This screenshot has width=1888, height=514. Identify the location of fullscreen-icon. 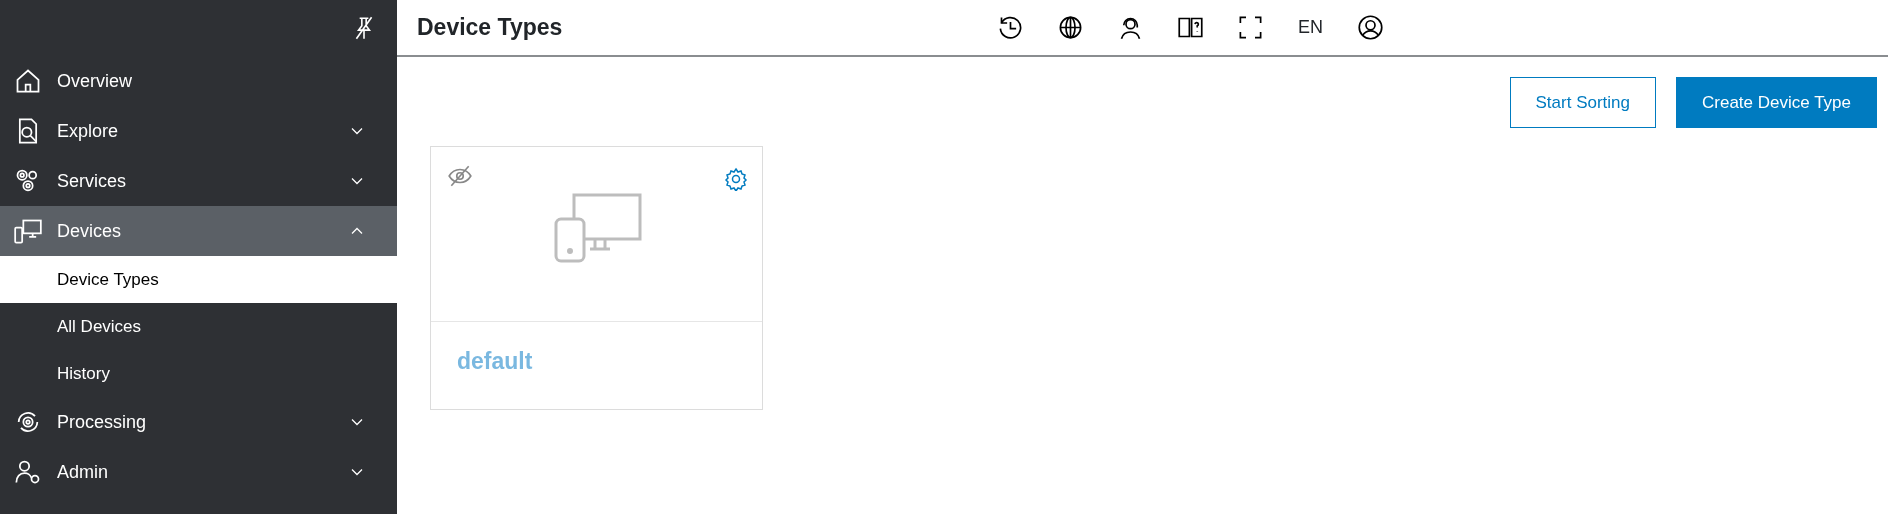
(1250, 27).